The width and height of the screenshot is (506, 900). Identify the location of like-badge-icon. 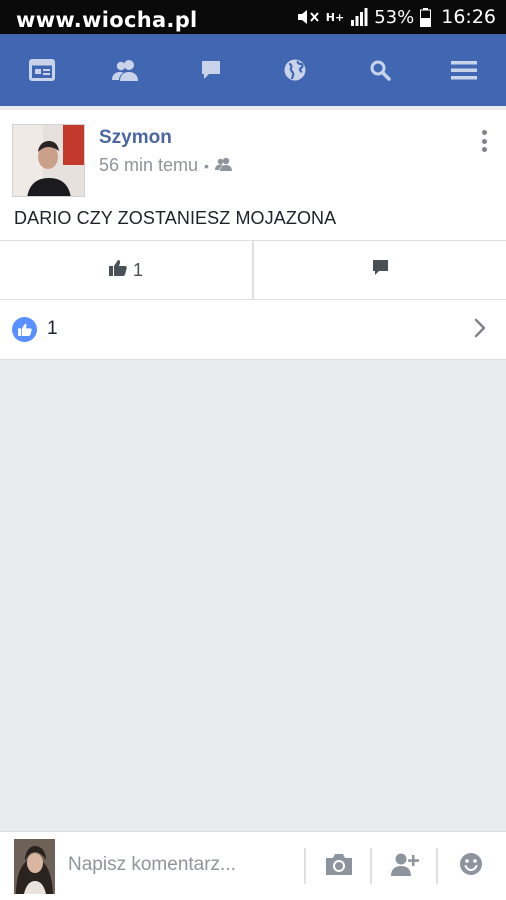
(24, 329).